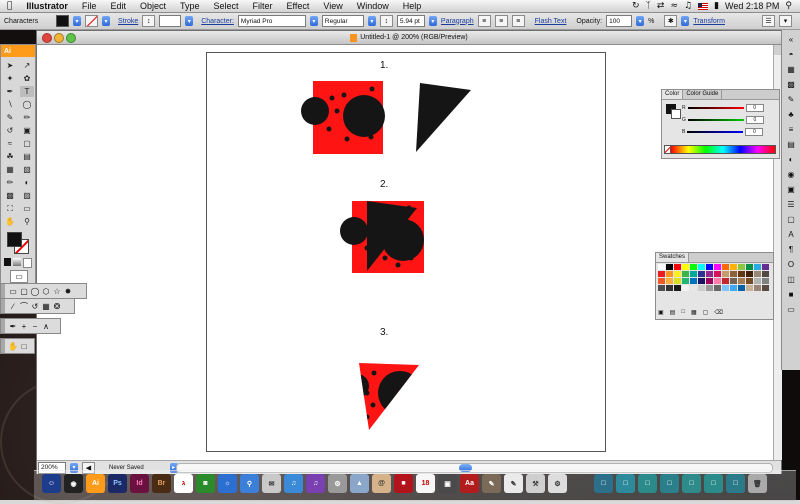 Image resolution: width=800 pixels, height=504 pixels. I want to click on tools-panel-header: Ai, so click(18, 51).